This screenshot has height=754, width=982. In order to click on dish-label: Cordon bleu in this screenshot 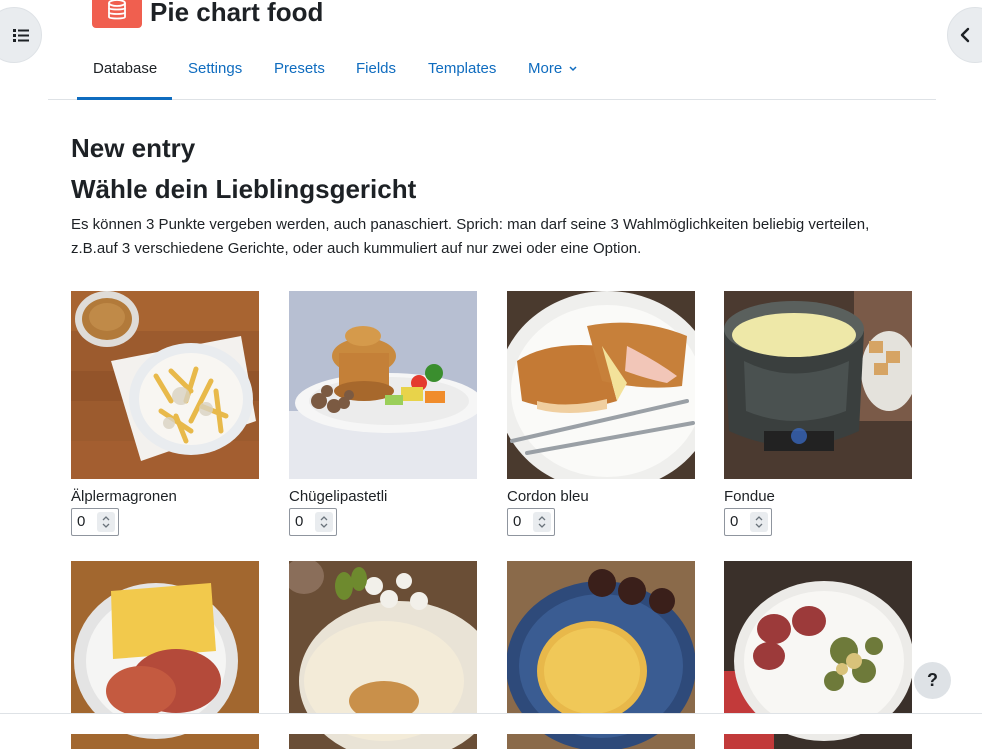, I will do `click(548, 496)`.